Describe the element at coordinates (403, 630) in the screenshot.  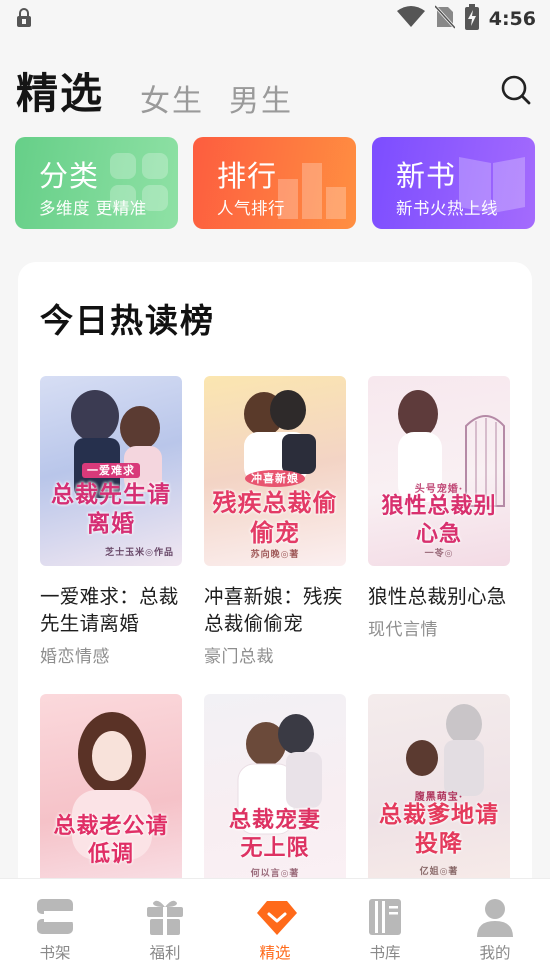
I see `book-genre: 现代言情` at that location.